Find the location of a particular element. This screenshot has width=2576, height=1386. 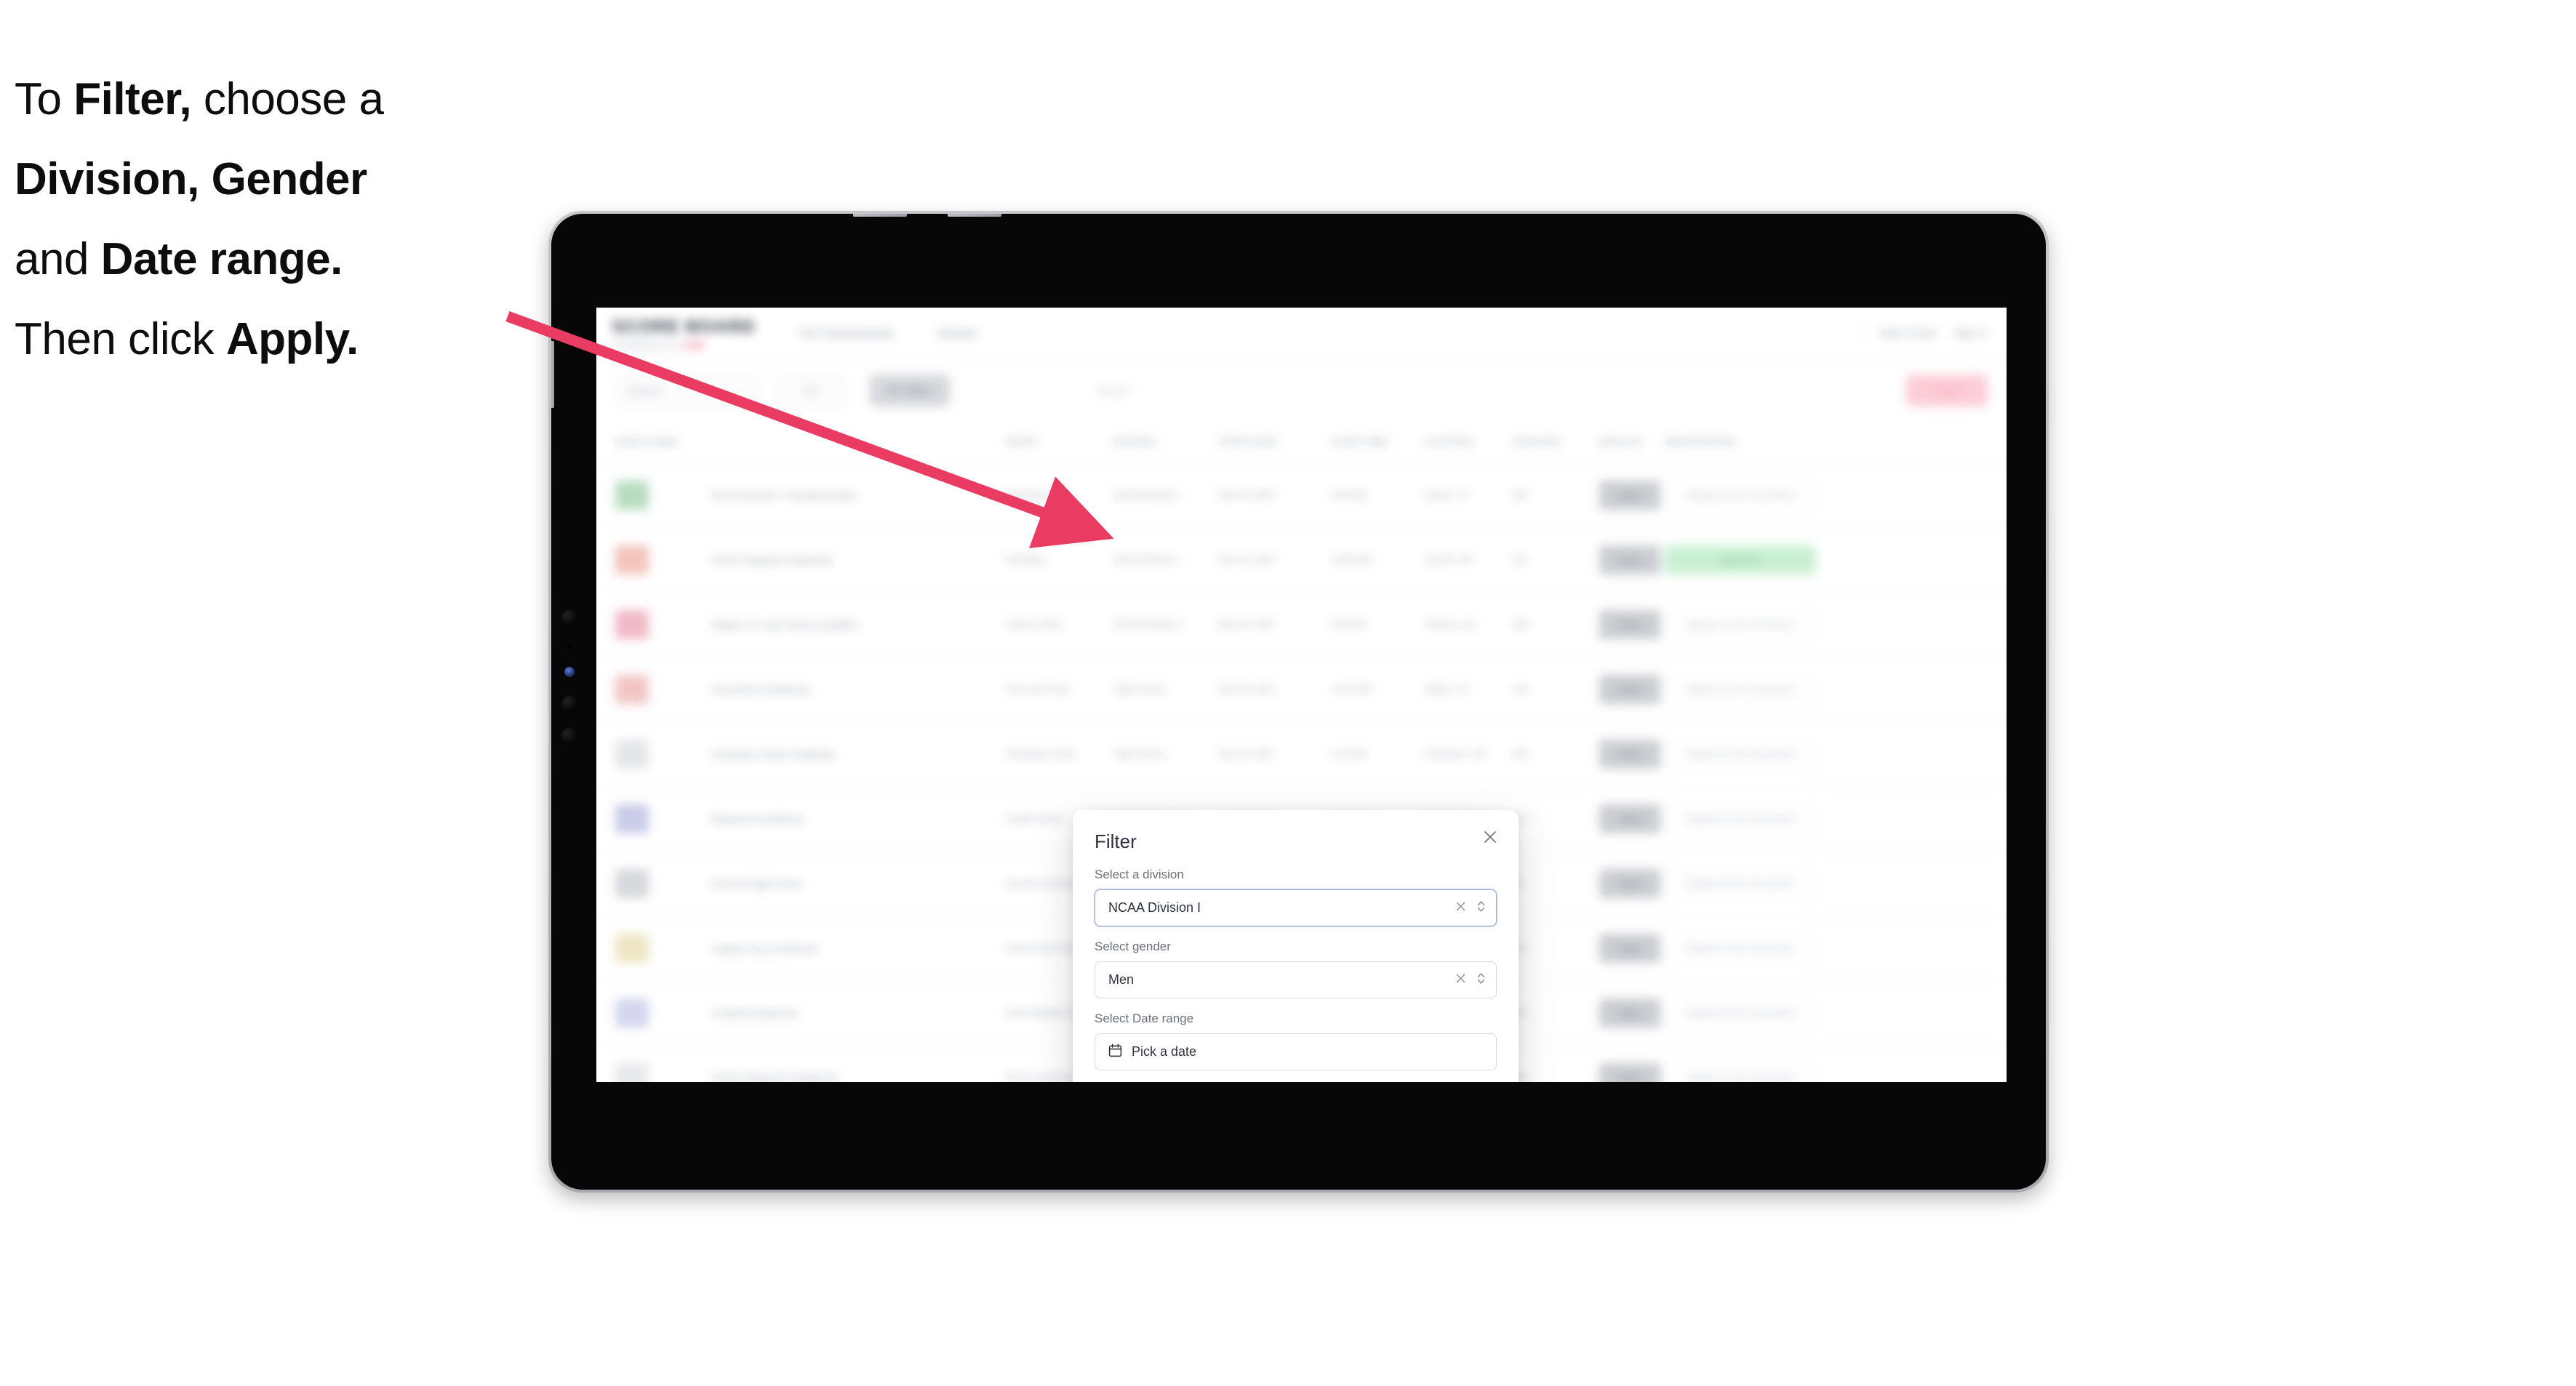

date-range-picker: Pick a date is located at coordinates (1296, 1051).